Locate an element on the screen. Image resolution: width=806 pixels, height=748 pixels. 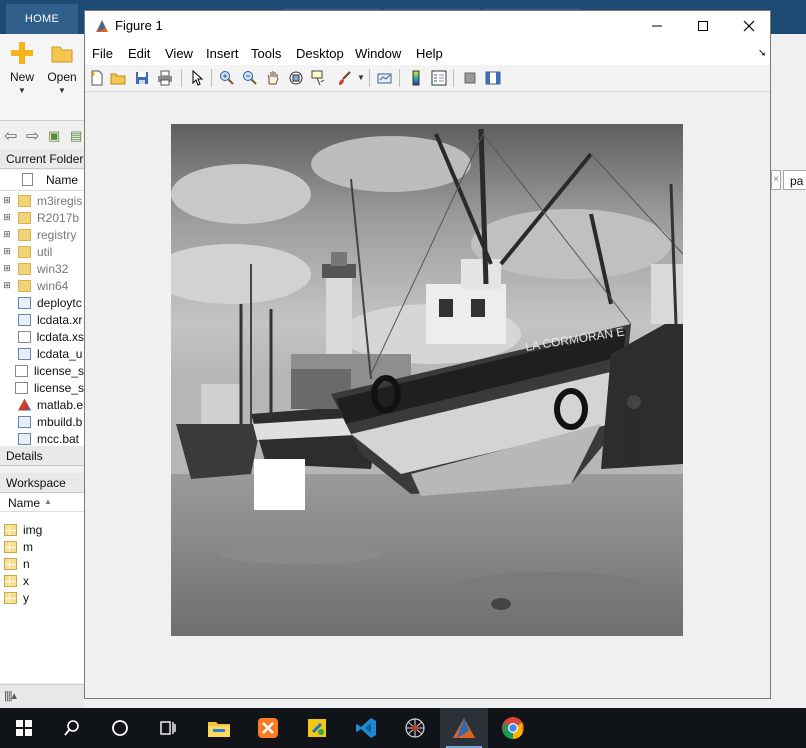
folder-icon is located at coordinates (24, 200).